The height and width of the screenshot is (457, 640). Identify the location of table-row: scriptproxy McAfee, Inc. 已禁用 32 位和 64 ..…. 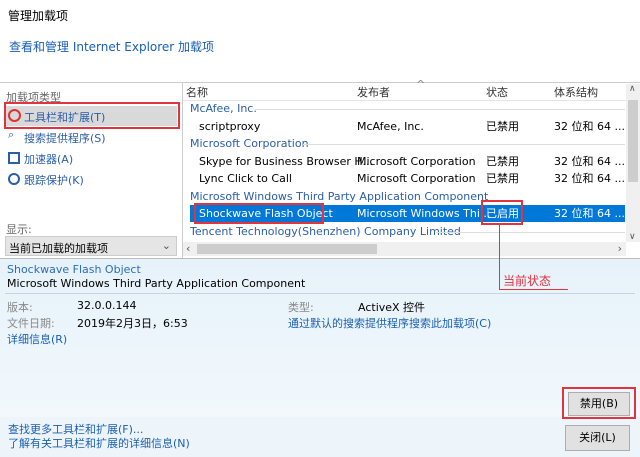
(404, 126).